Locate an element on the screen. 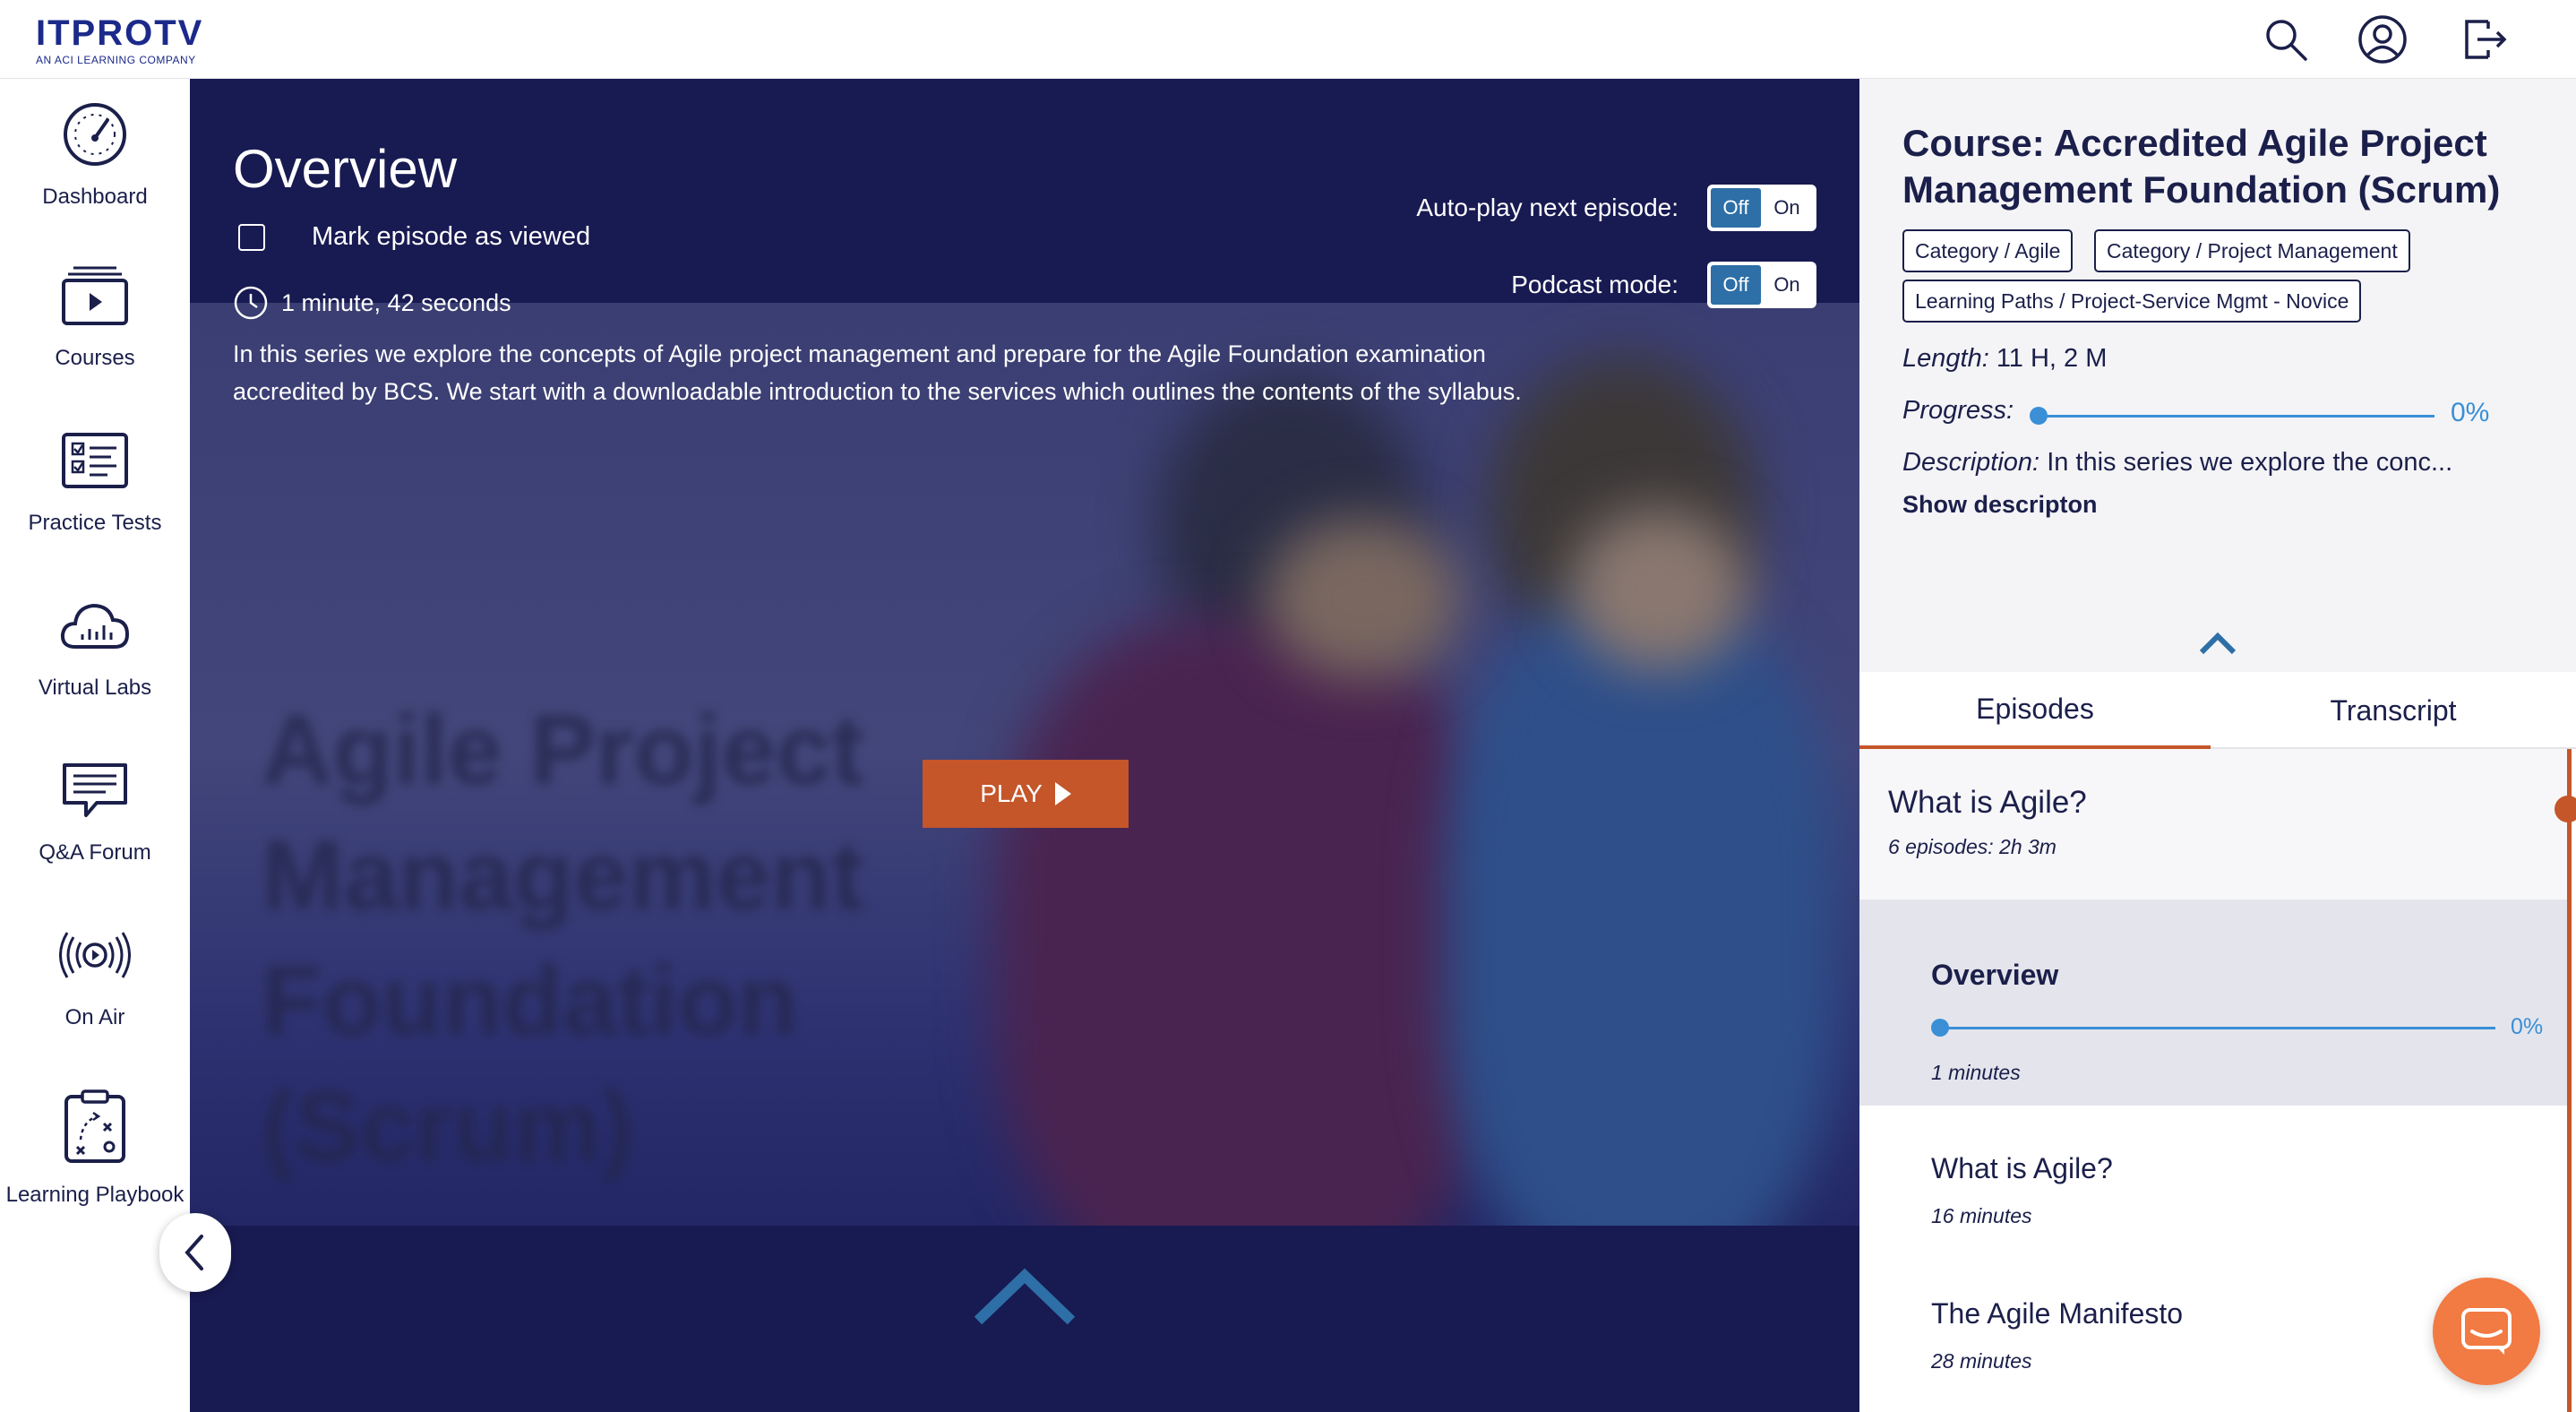  autoplay-toggle: Off On is located at coordinates (1761, 208).